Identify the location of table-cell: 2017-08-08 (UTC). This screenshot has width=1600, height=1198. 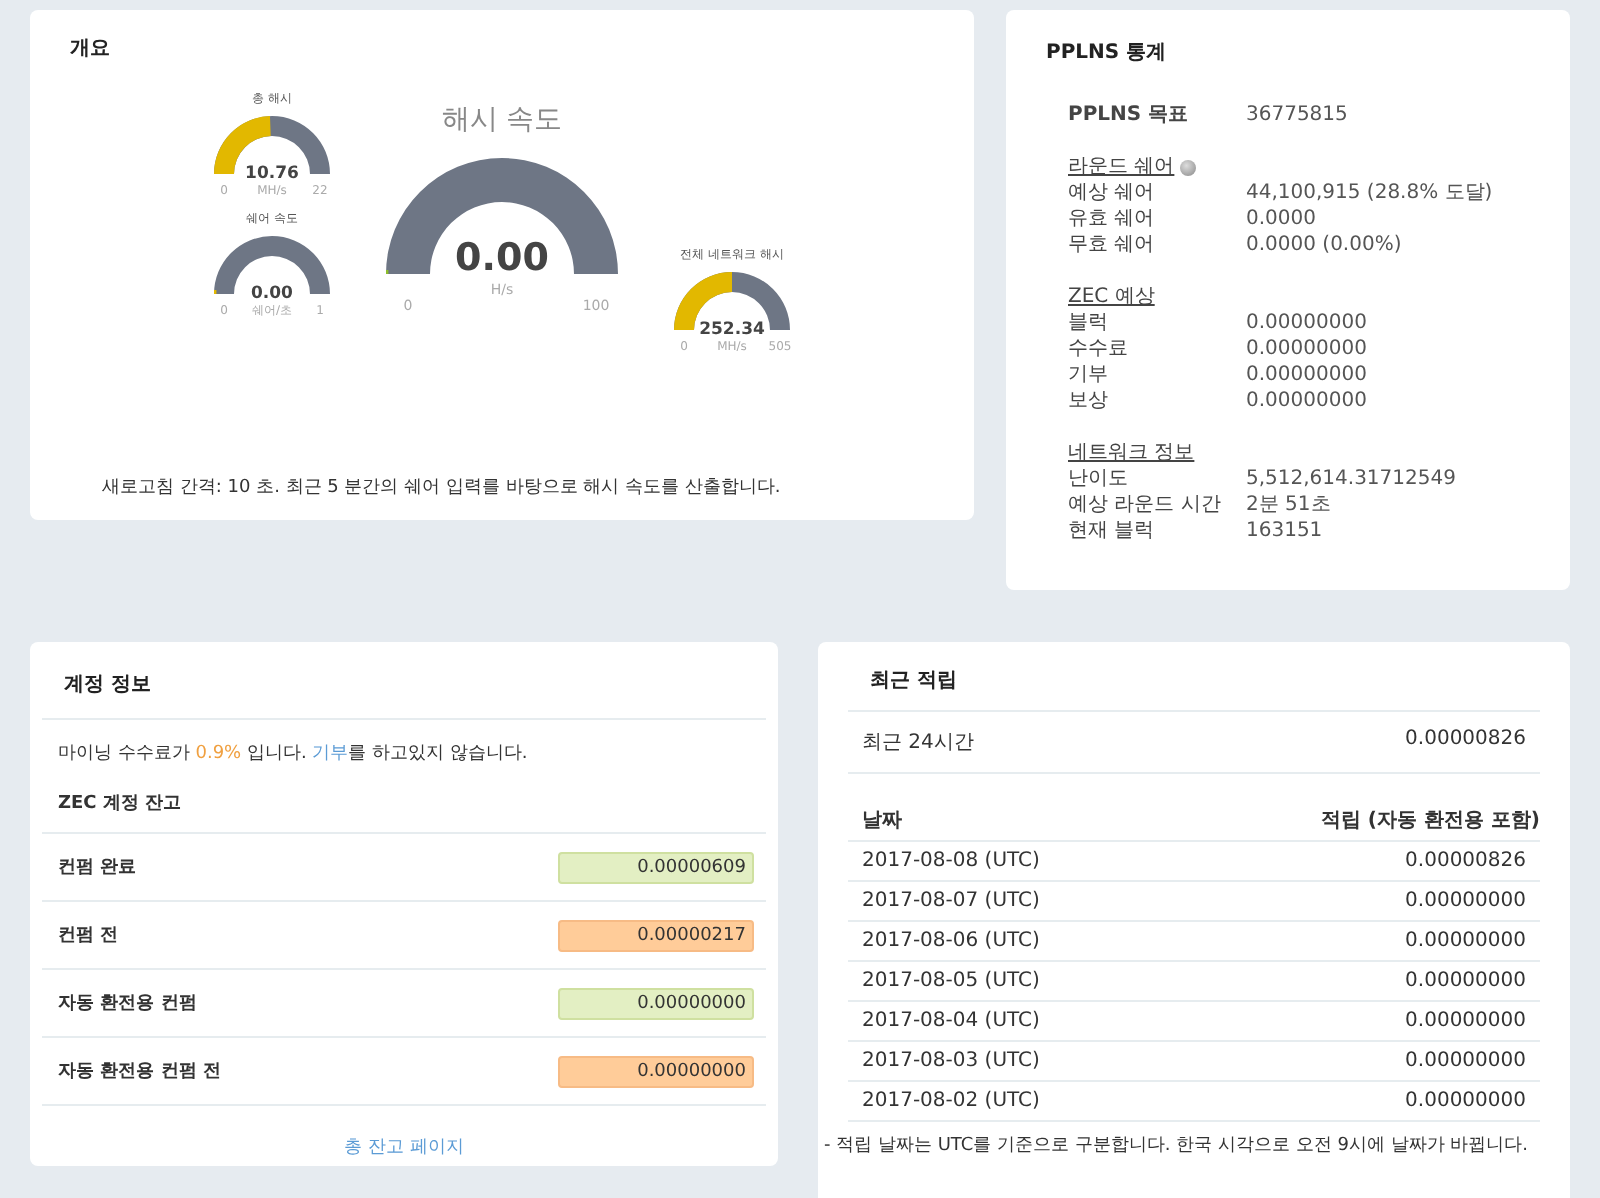
(951, 861).